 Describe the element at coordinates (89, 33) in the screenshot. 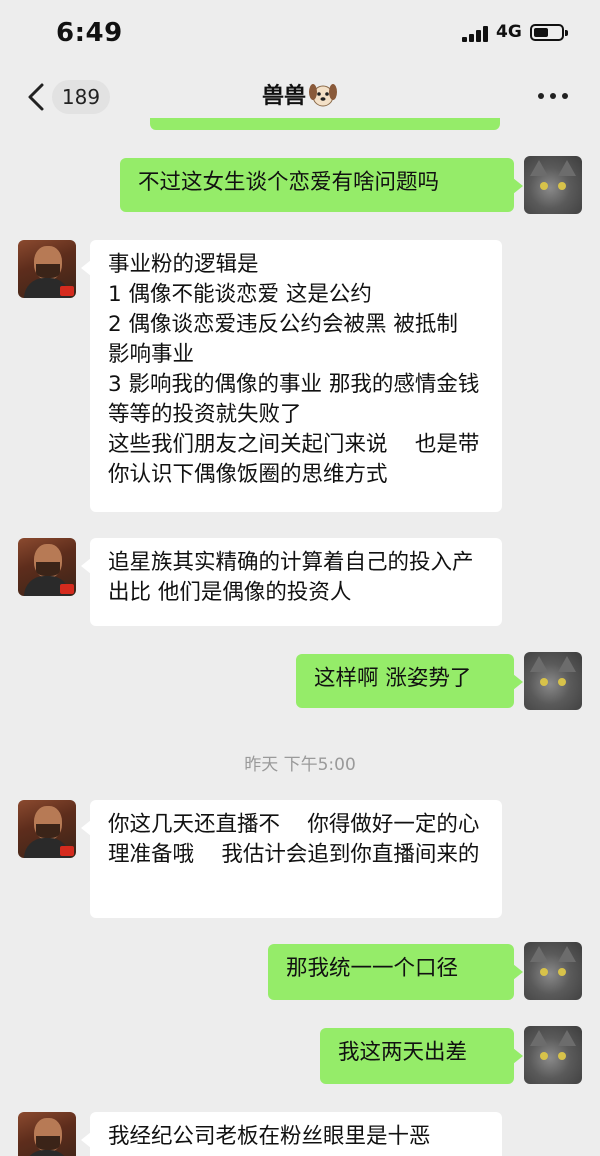

I see `status-time: 6:49` at that location.